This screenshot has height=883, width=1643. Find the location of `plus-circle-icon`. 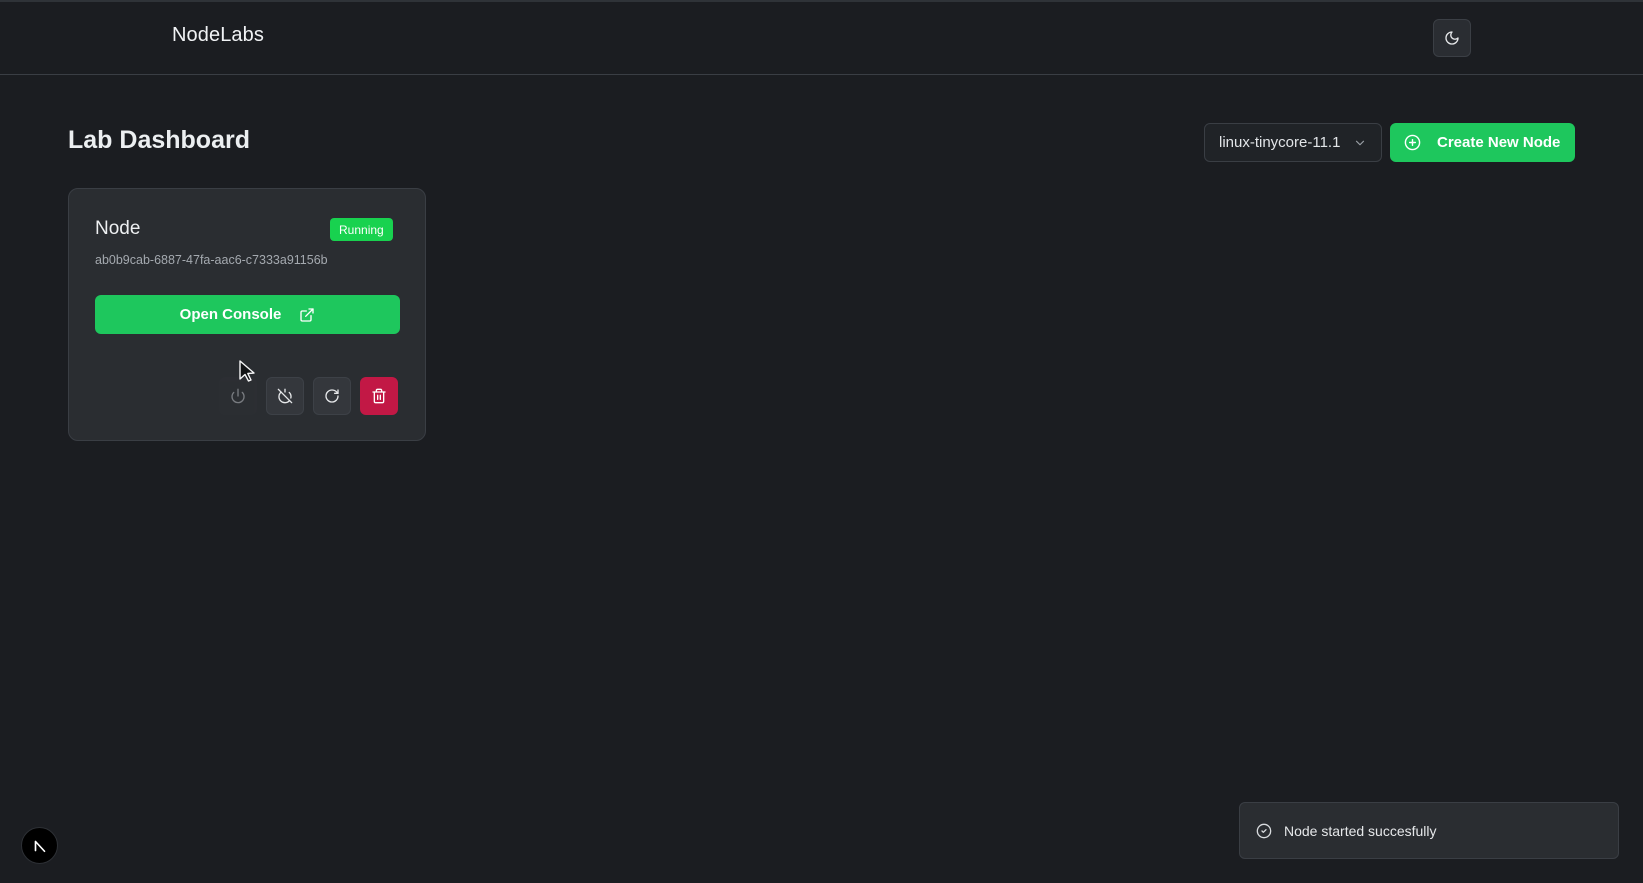

plus-circle-icon is located at coordinates (1412, 142).